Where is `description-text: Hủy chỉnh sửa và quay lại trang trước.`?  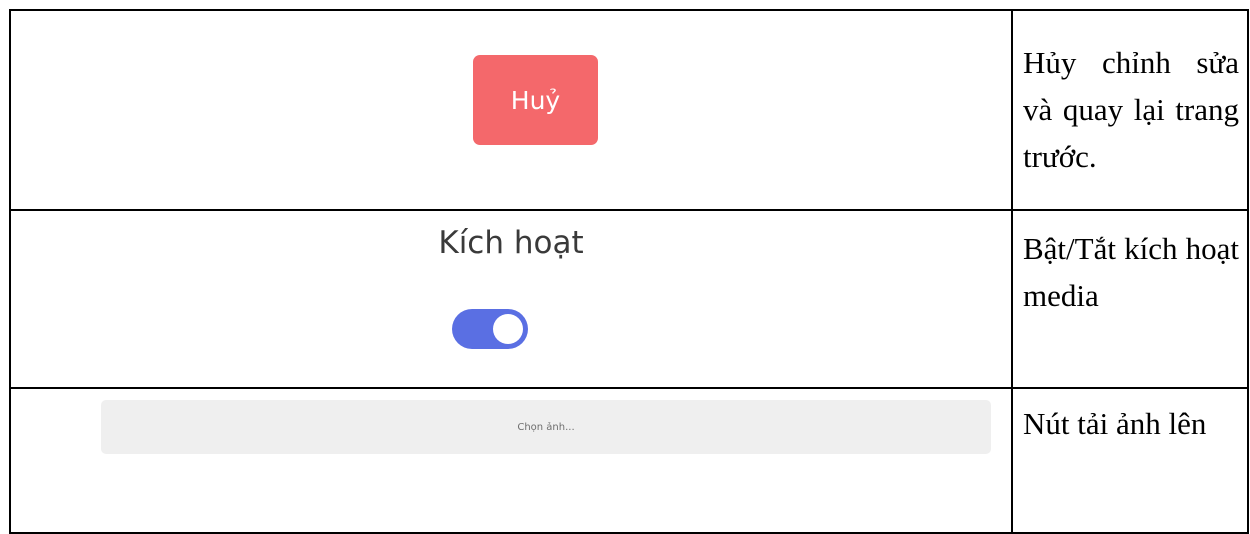 description-text: Hủy chỉnh sửa và quay lại trang trước. is located at coordinates (1131, 109).